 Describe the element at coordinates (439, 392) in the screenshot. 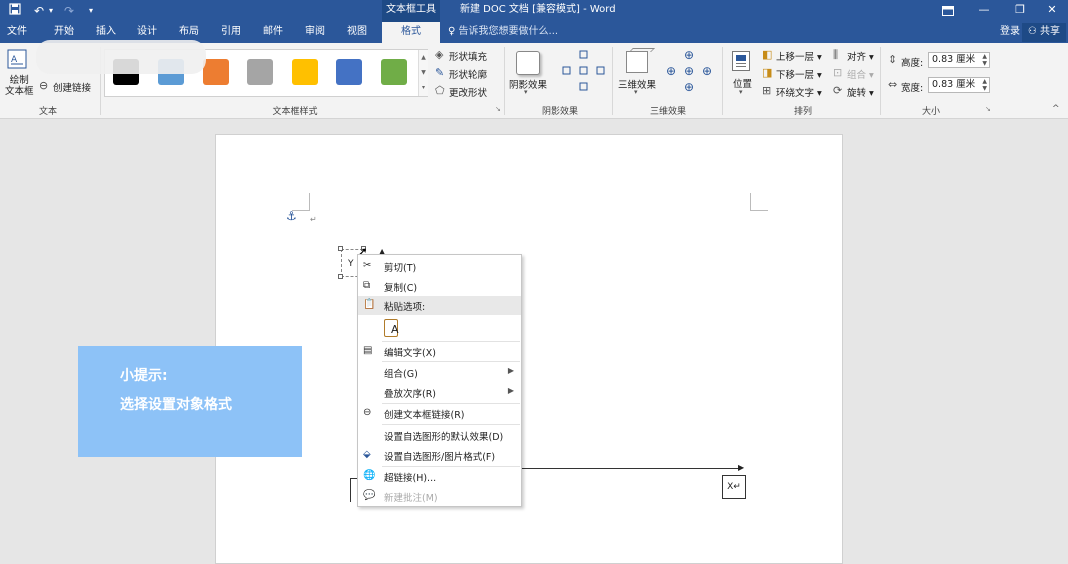

I see `menu-item-order: 叠放次序(R) ▶` at that location.